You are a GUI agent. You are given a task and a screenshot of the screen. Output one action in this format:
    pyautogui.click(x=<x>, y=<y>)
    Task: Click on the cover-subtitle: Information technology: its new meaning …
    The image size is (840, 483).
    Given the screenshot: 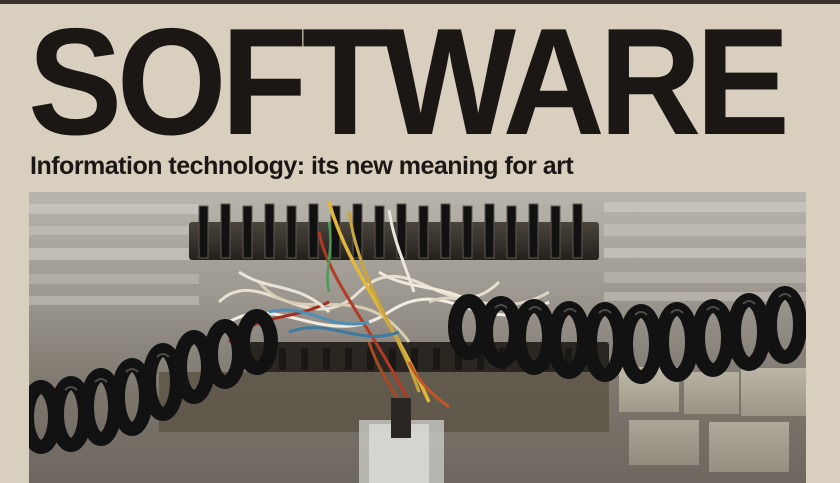 What is the action you would take?
    pyautogui.click(x=302, y=166)
    